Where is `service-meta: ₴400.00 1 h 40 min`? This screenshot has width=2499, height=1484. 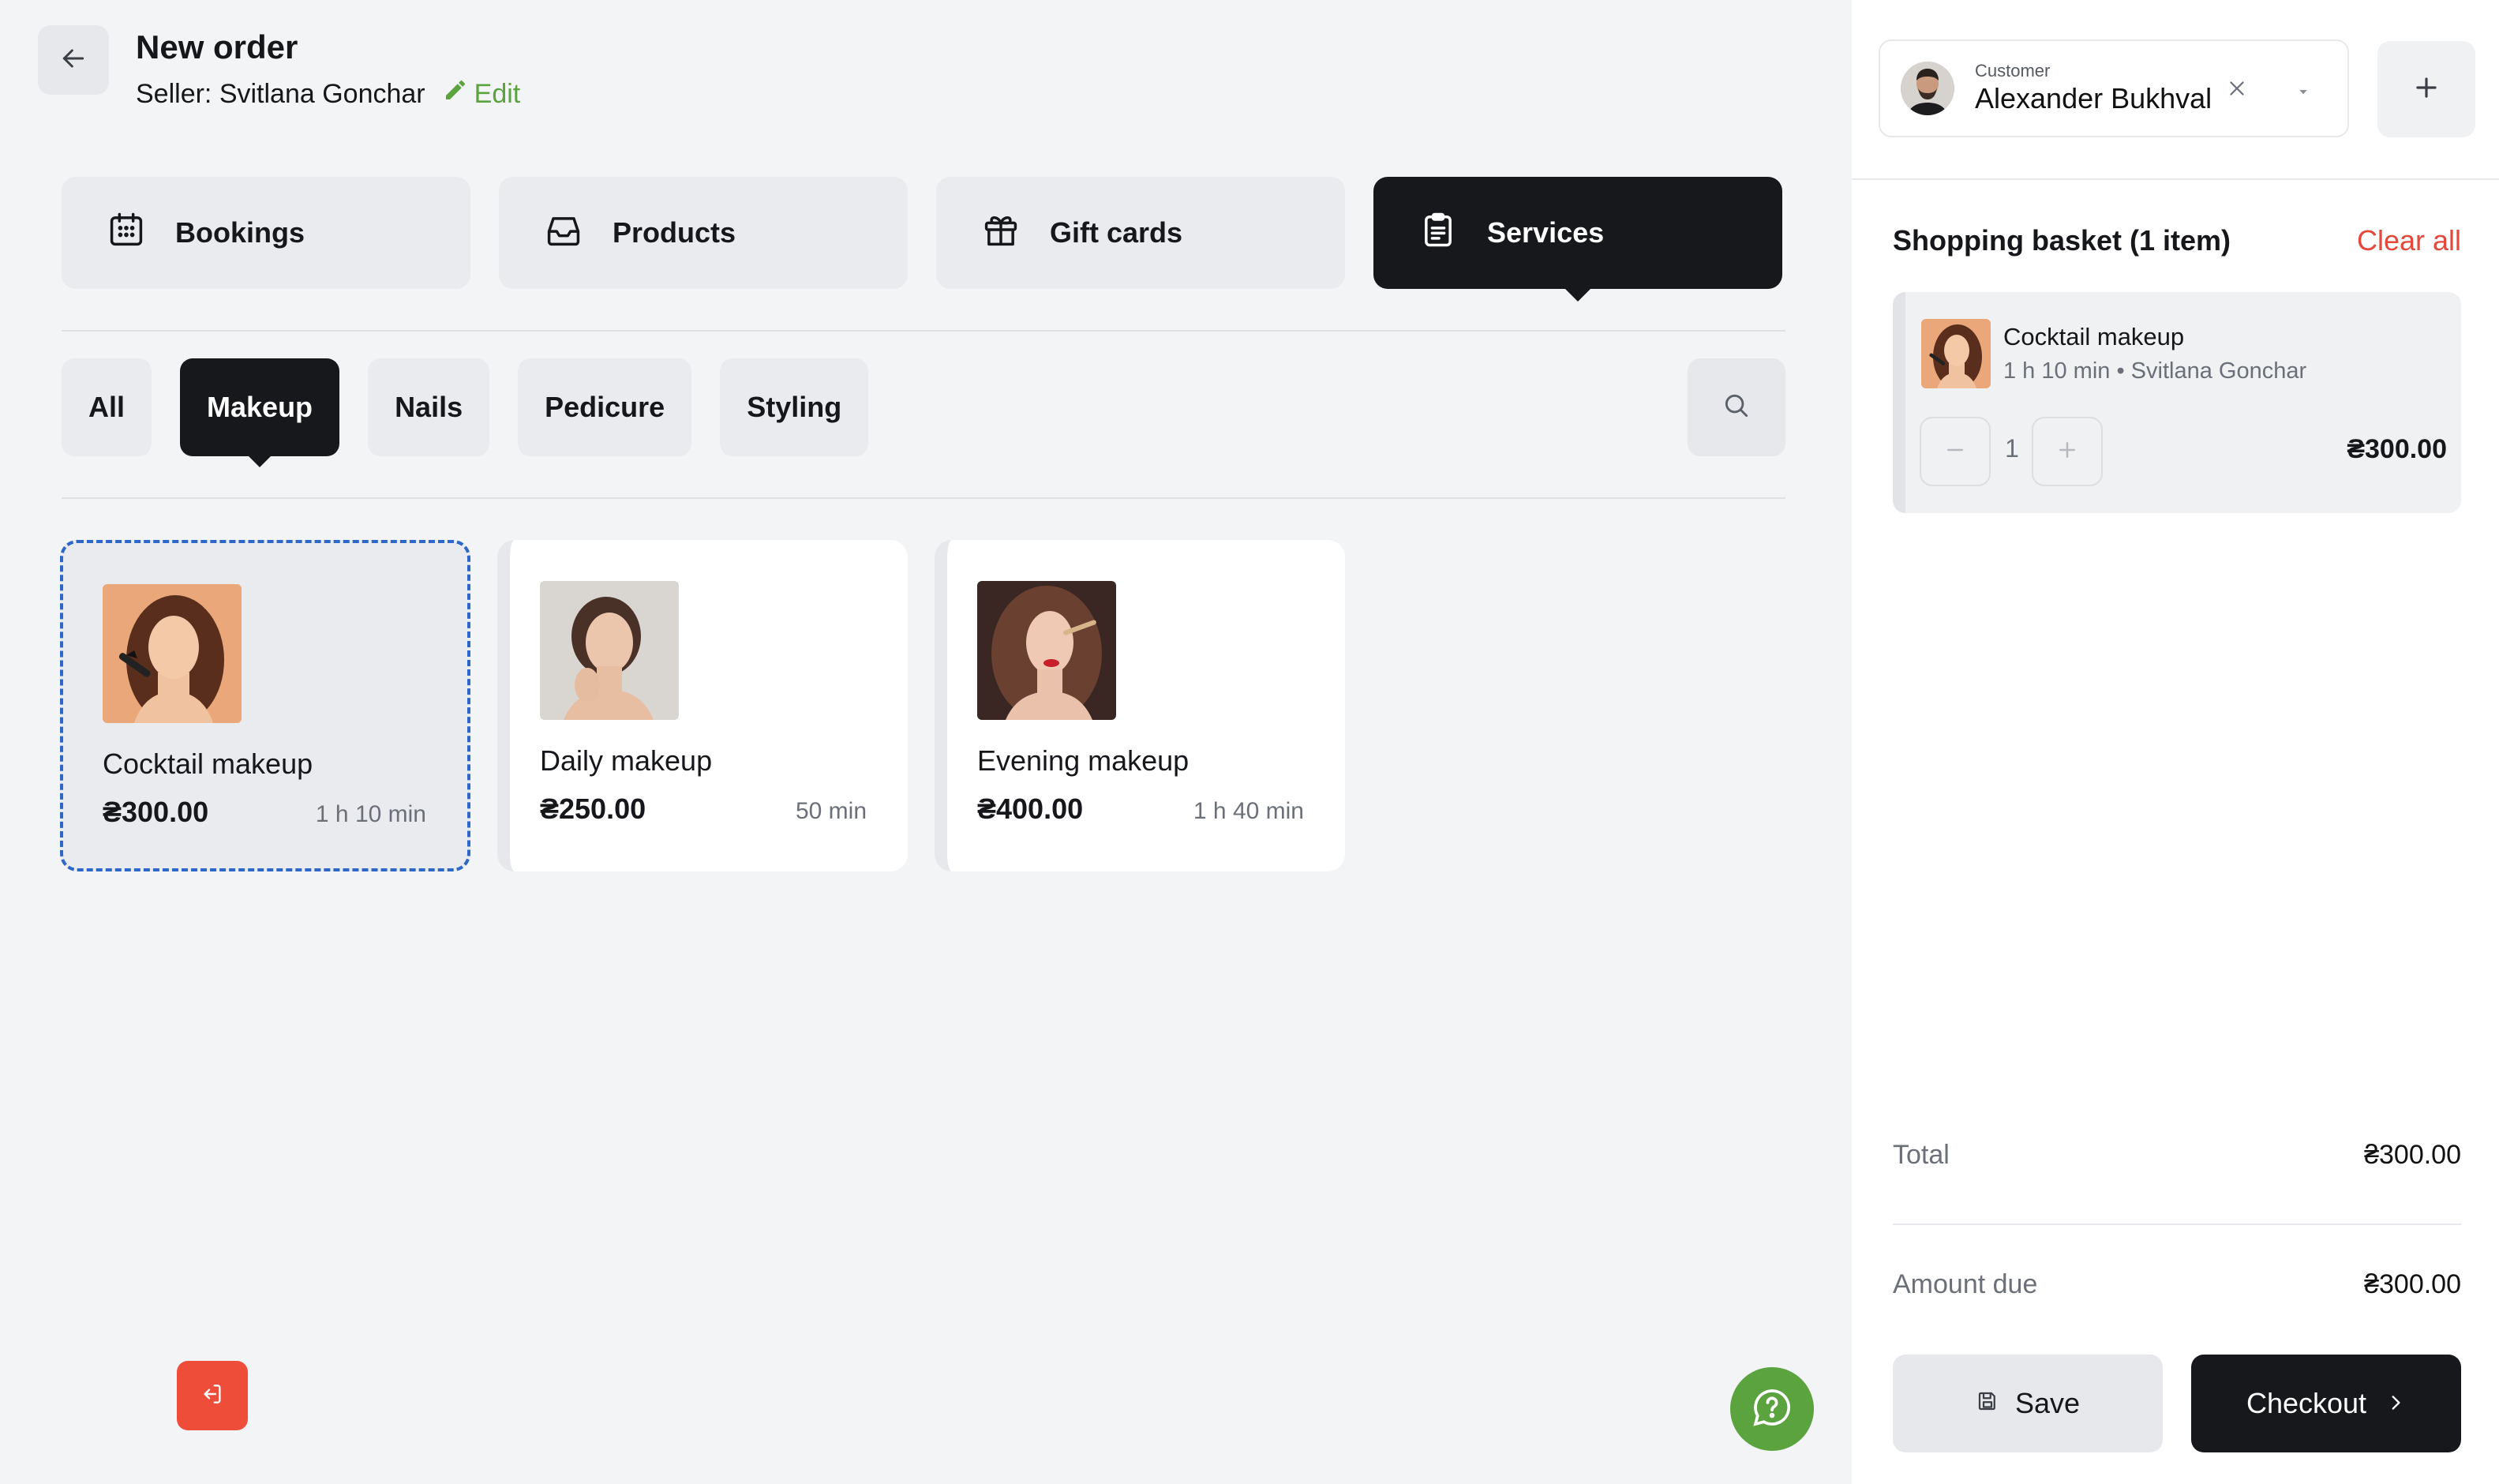
service-meta: ₴400.00 1 h 40 min is located at coordinates (1140, 809).